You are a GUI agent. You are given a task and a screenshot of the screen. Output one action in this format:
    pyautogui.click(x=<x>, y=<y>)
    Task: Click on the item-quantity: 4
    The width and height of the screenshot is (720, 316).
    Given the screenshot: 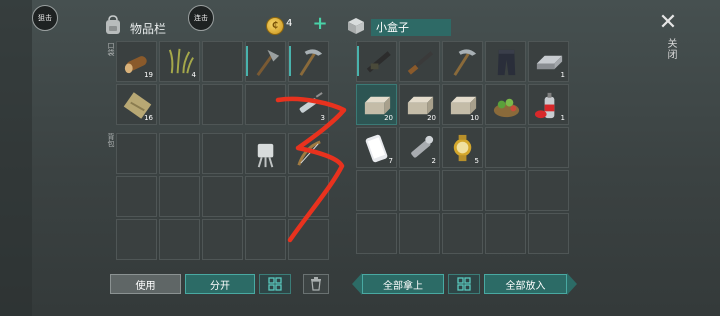 What is the action you would take?
    pyautogui.click(x=193, y=75)
    